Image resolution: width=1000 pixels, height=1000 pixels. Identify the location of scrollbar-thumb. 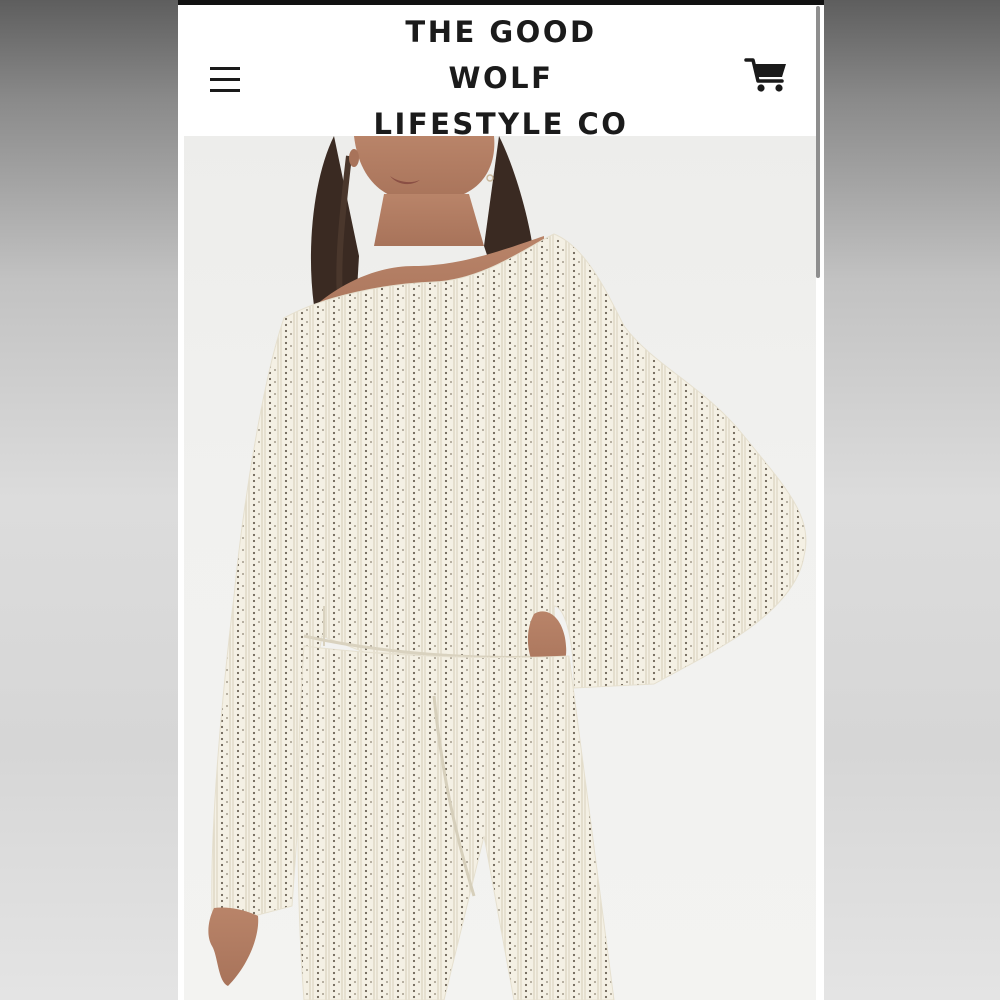
(818, 142).